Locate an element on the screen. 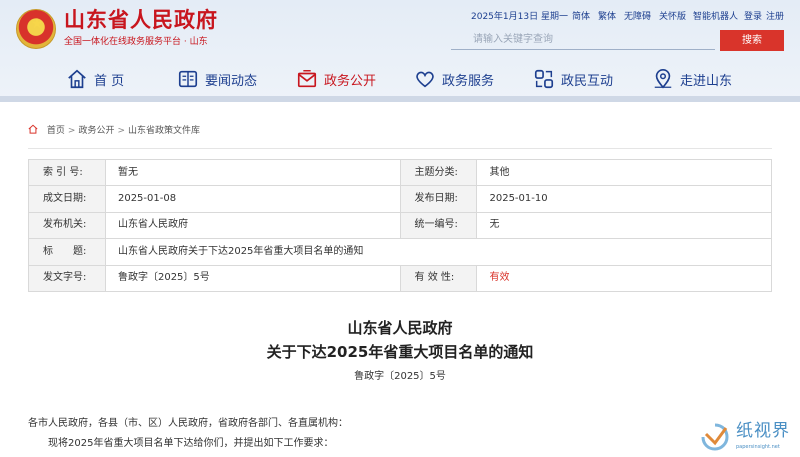 The image size is (800, 457). nav-services: 政务服务 is located at coordinates (454, 79).